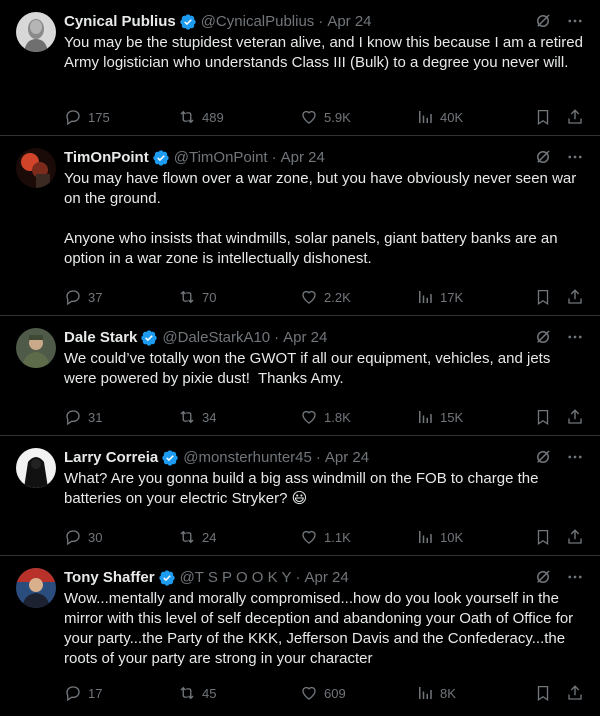 The height and width of the screenshot is (716, 600). What do you see at coordinates (83, 693) in the screenshot?
I see `reply-button: 17` at bounding box center [83, 693].